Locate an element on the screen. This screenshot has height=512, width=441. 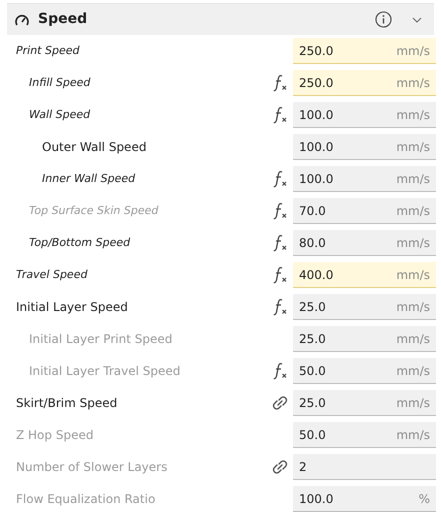
setting-label: Infill Speed is located at coordinates (60, 82).